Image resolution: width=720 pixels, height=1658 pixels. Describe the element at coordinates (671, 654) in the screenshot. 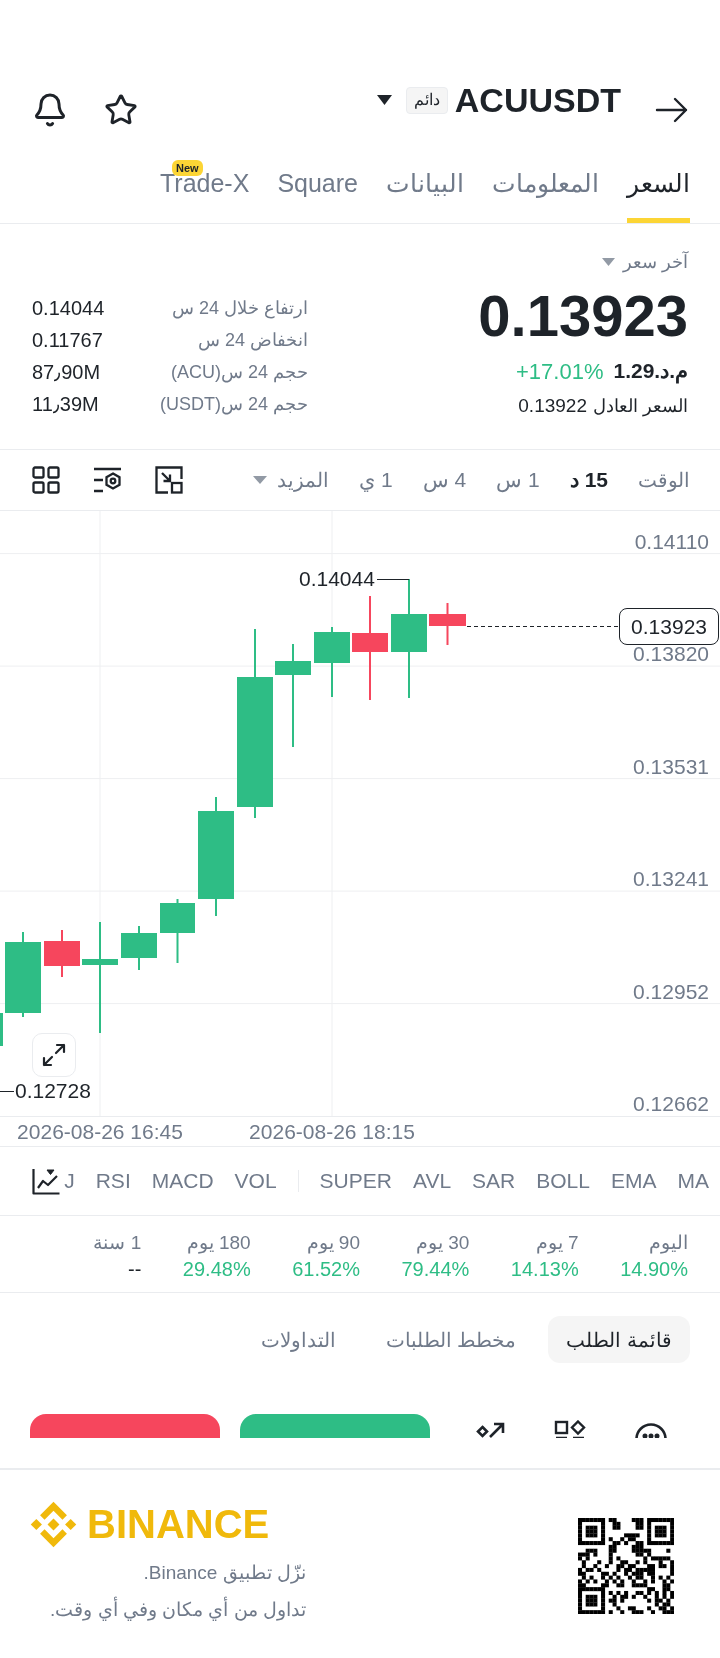

I see `price-axis-label: 0.13820` at that location.